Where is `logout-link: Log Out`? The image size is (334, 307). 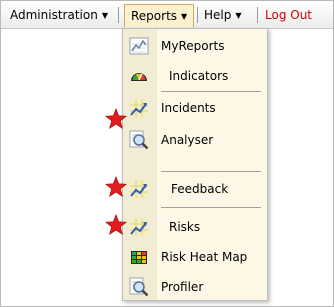 logout-link: Log Out is located at coordinates (288, 15).